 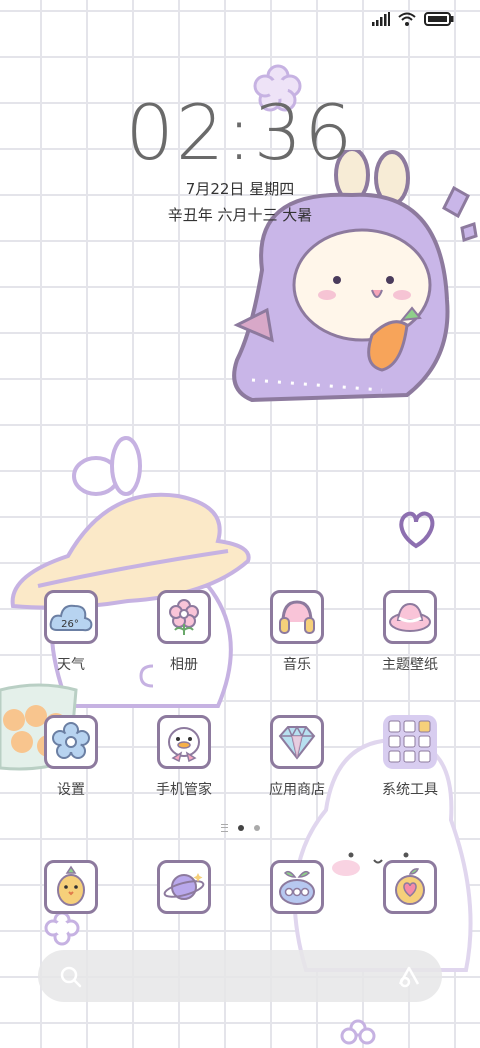 I want to click on app-label: 系统工具, so click(x=410, y=790).